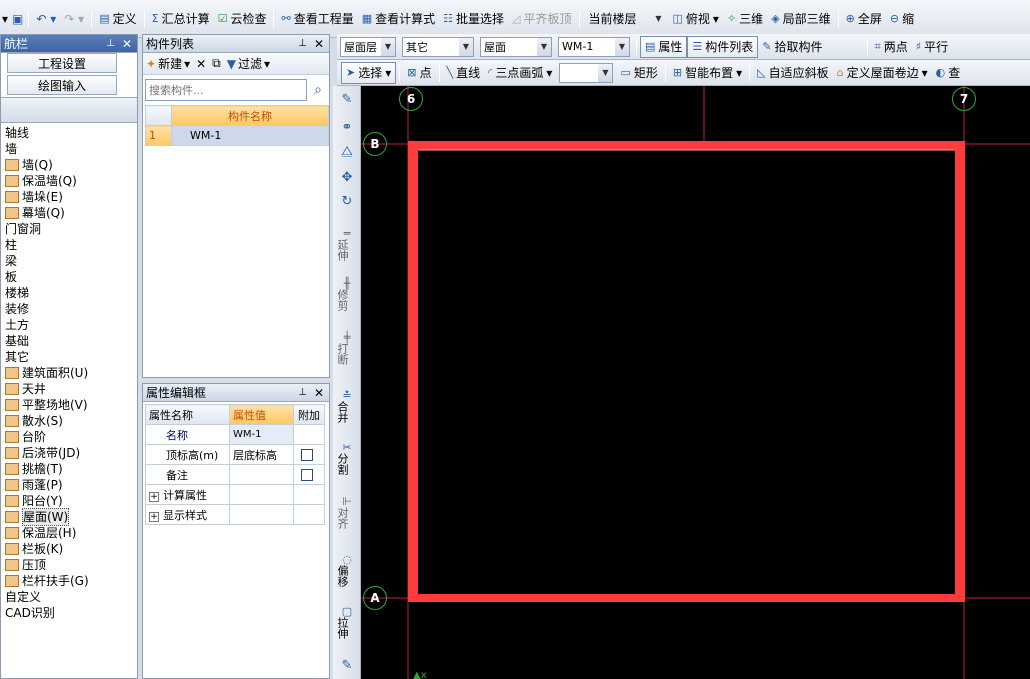 This screenshot has width=1030, height=679. Describe the element at coordinates (347, 201) in the screenshot. I see `rotate-icon: ↻` at that location.